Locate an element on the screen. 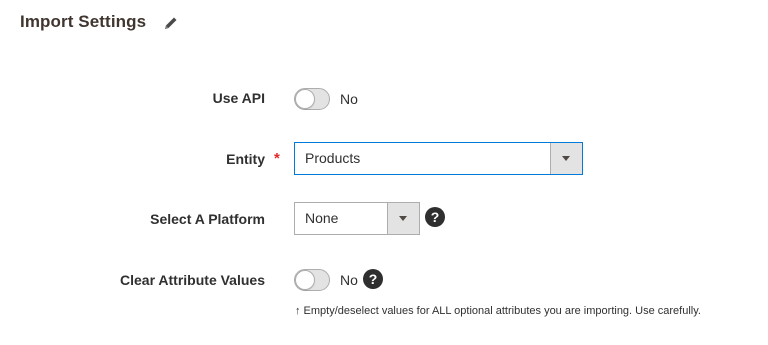 Image resolution: width=768 pixels, height=345 pixels. pencil-icon is located at coordinates (171, 23).